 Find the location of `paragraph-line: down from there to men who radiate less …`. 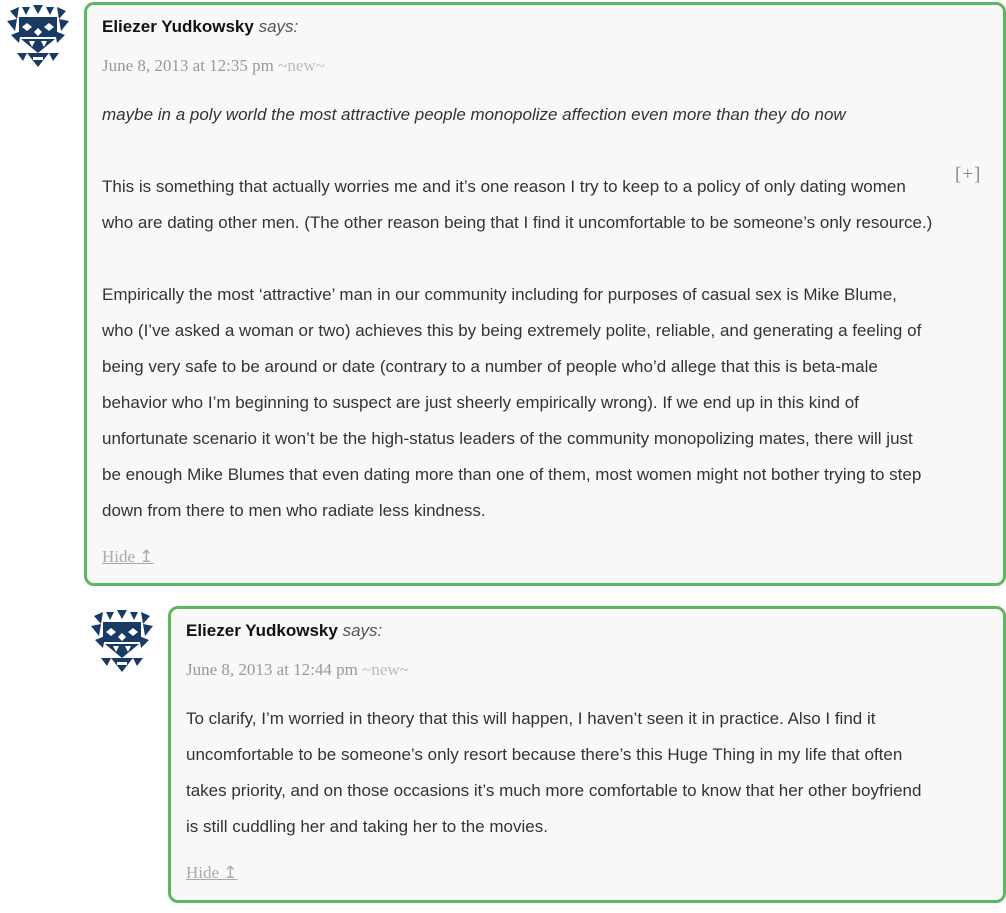

paragraph-line: down from there to men who radiate less … is located at coordinates (294, 510).